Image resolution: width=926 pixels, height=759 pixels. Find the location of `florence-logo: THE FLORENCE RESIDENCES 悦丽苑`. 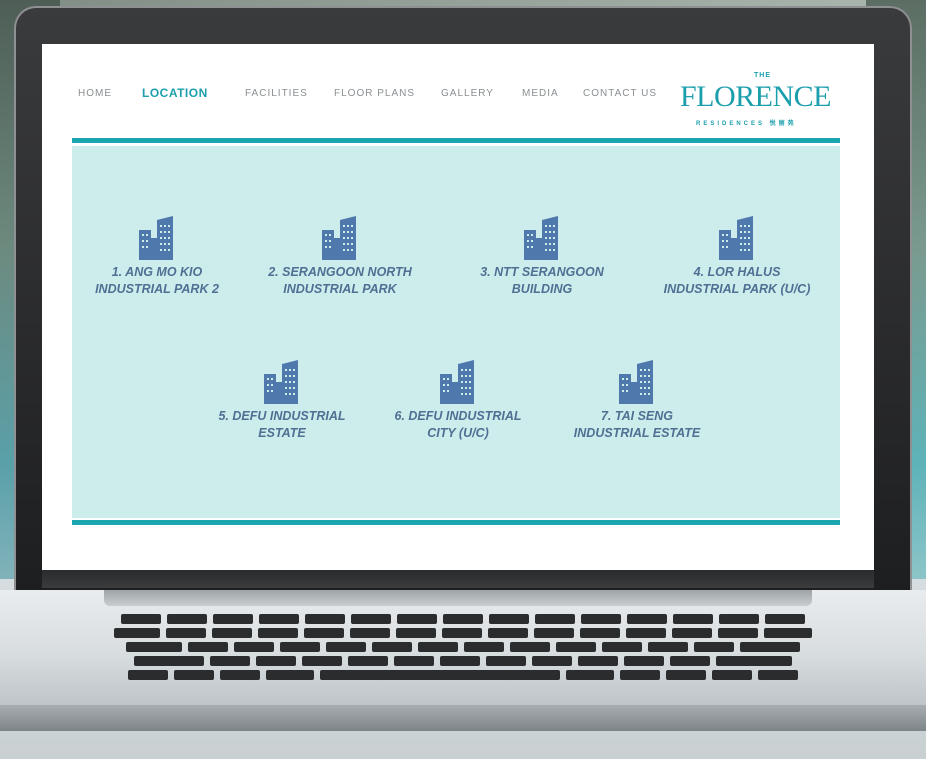

florence-logo: THE FLORENCE RESIDENCES 悦丽苑 is located at coordinates (756, 100).